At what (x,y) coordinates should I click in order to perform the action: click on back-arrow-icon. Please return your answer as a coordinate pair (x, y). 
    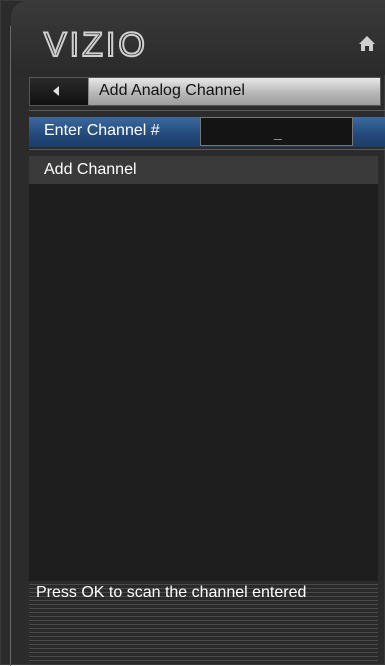
    Looking at the image, I should click on (56, 91).